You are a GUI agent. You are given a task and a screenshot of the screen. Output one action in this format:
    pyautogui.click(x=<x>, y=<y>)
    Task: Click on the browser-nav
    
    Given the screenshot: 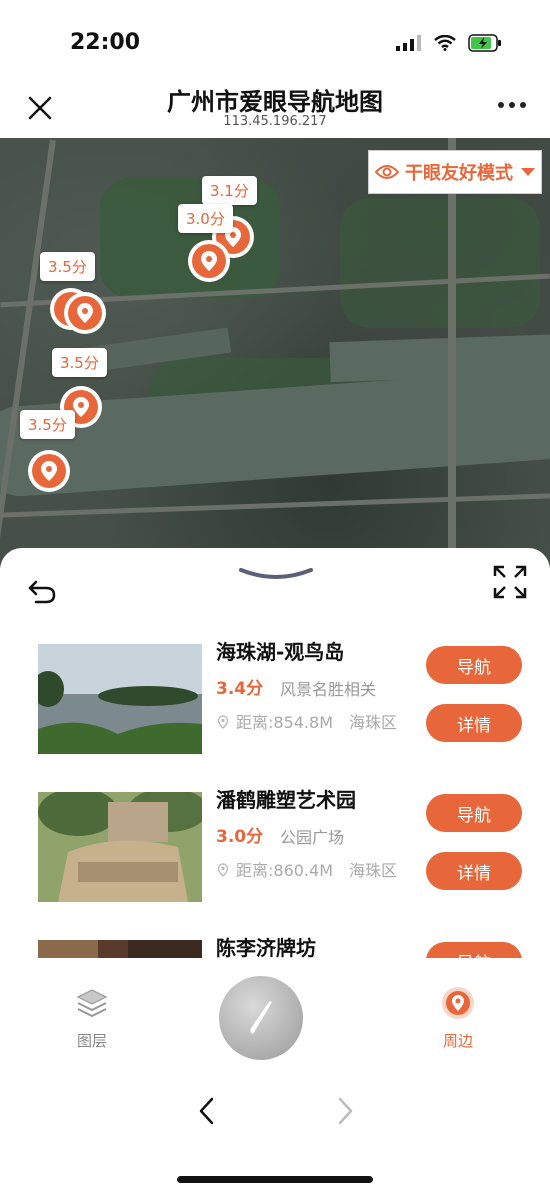 What is the action you would take?
    pyautogui.click(x=275, y=1113)
    